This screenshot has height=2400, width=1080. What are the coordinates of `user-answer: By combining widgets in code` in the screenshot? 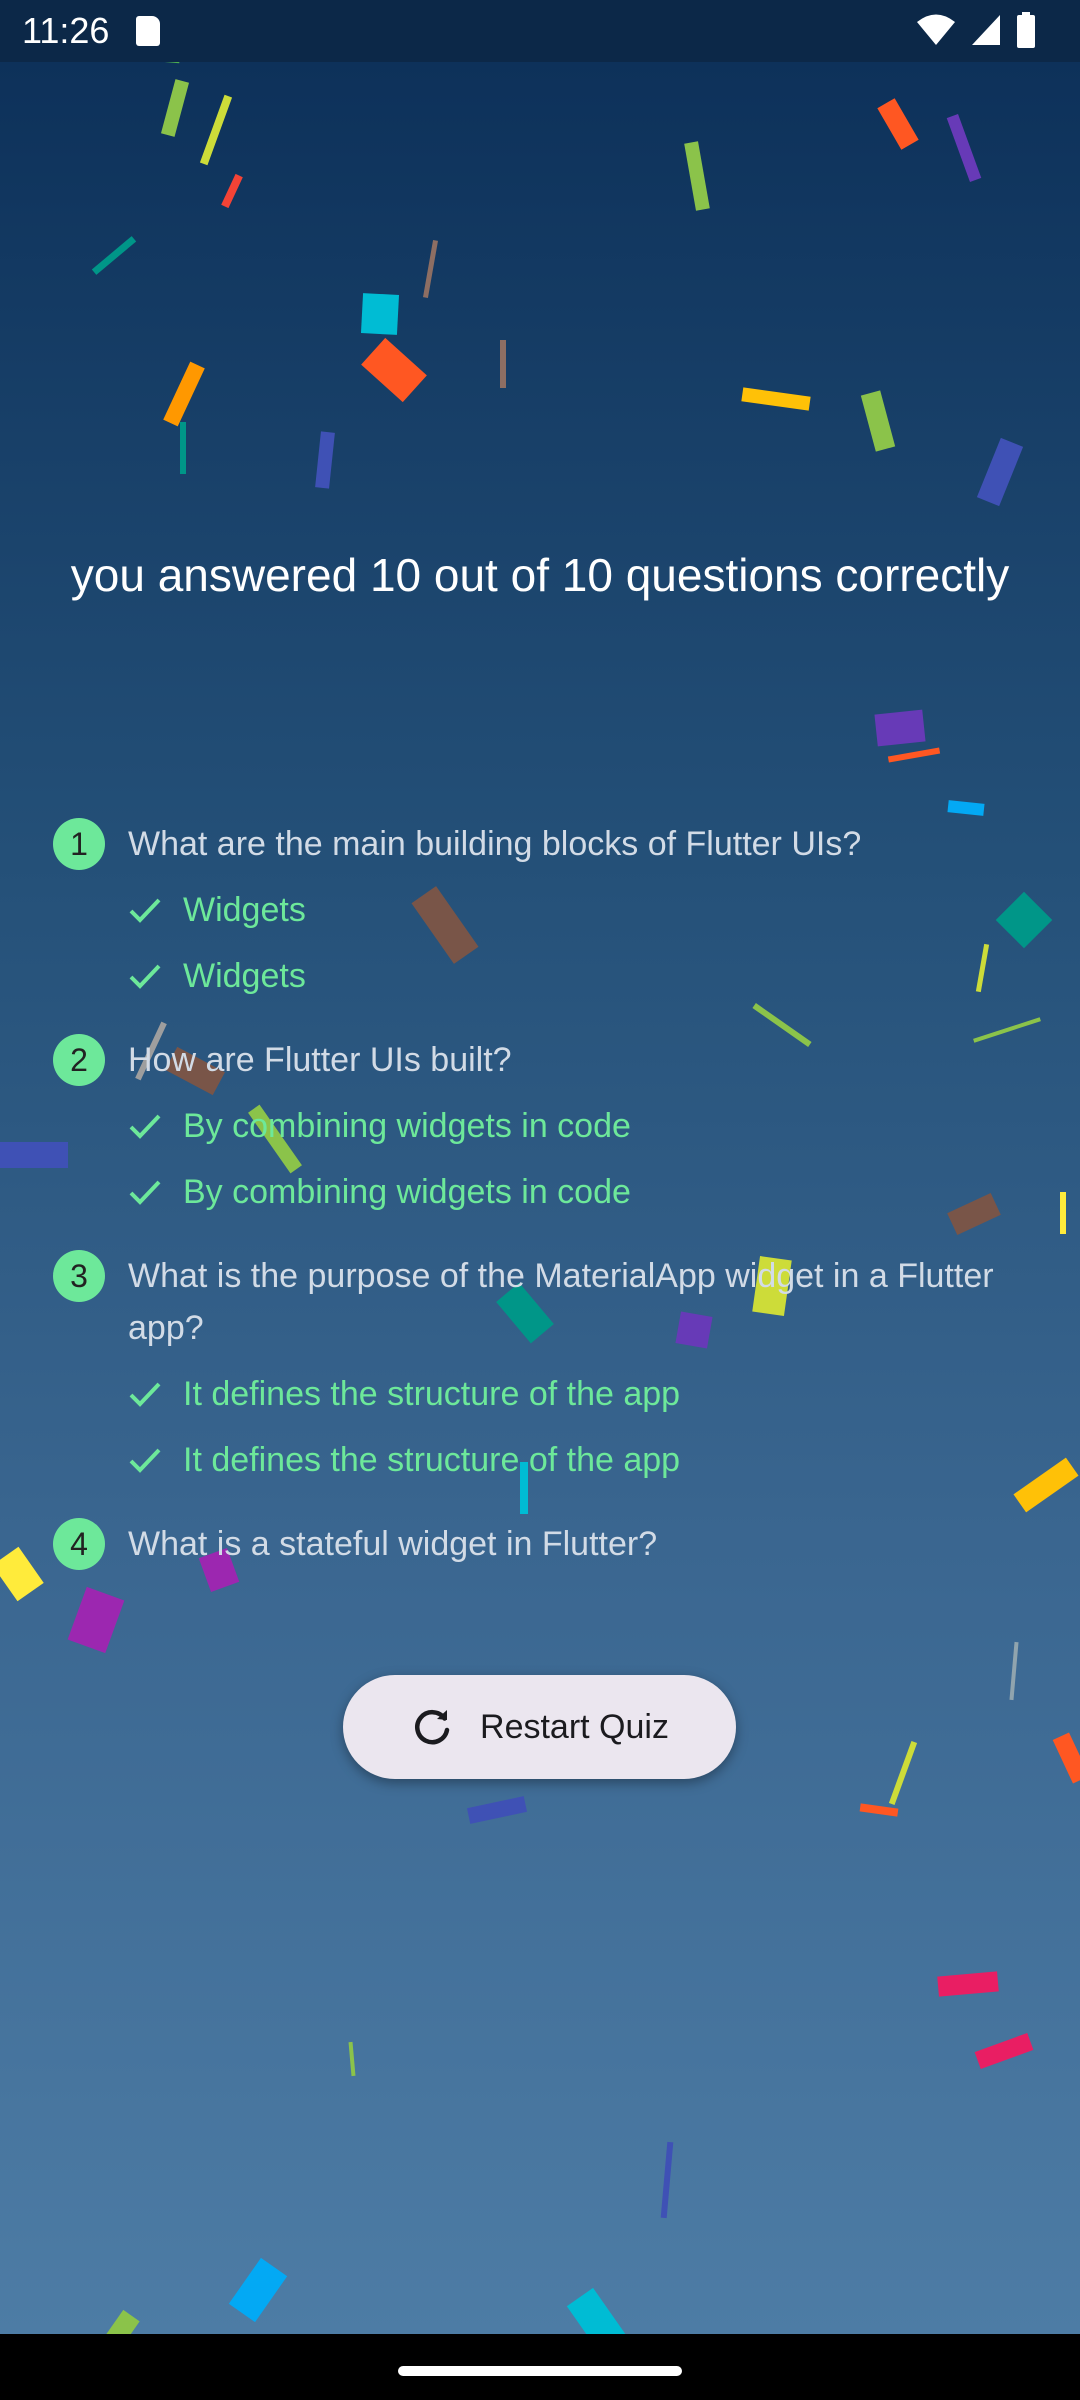 It's located at (583, 1126).